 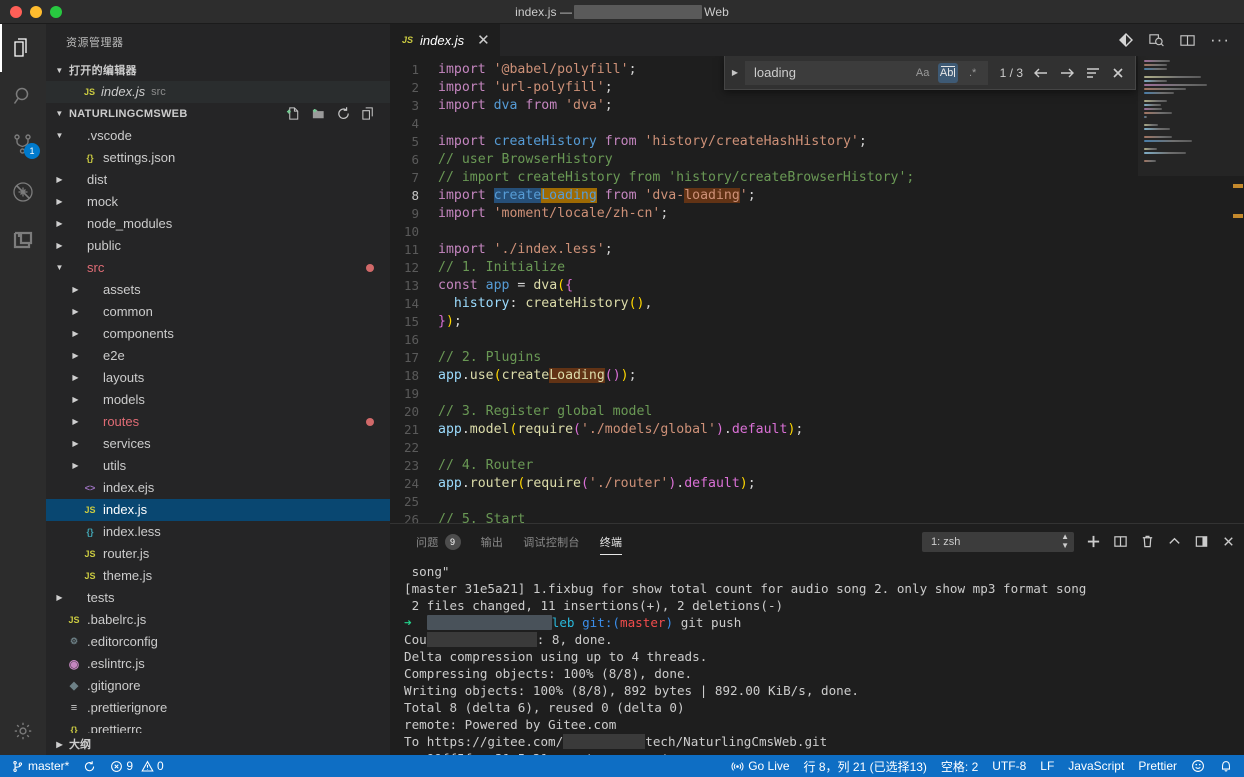 I want to click on code-line: 17 // 2. Plugins, so click(x=817, y=358).